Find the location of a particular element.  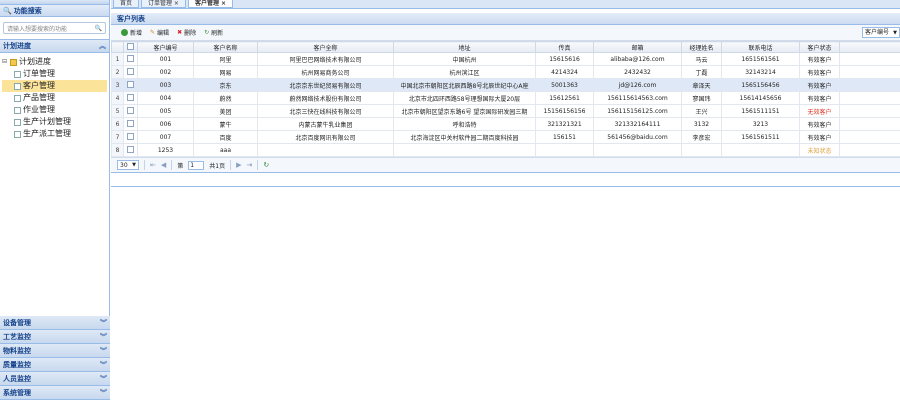

table-cell: 北京海淀区中关村软件园二期百度科技园 is located at coordinates (464, 137).